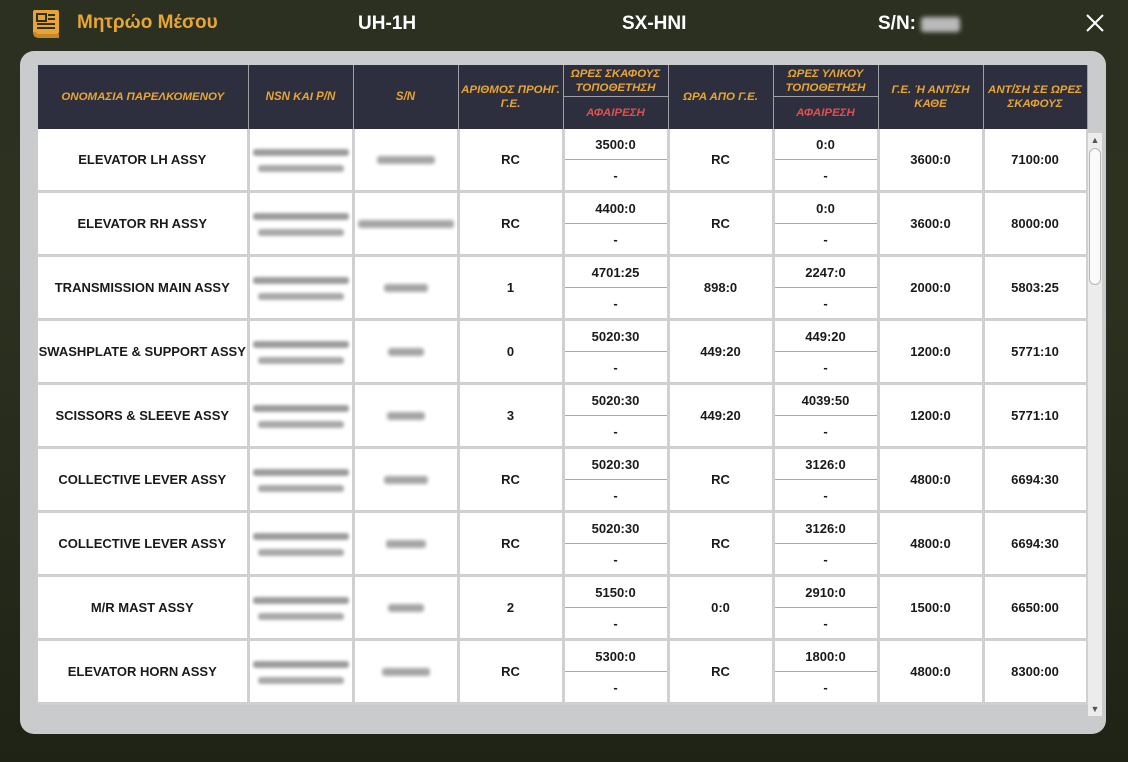 The width and height of the screenshot is (1128, 762). I want to click on cell-component-name: ELEVATOR HORN ASSY, so click(144, 672).